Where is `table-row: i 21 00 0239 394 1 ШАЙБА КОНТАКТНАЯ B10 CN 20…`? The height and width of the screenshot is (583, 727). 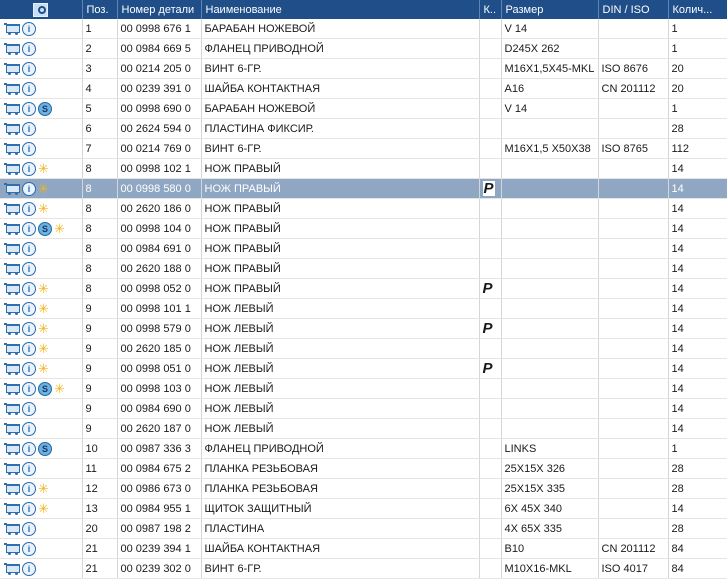 table-row: i 21 00 0239 394 1 ШАЙБА КОНТАКТНАЯ B10 CN 20… is located at coordinates (363, 548).